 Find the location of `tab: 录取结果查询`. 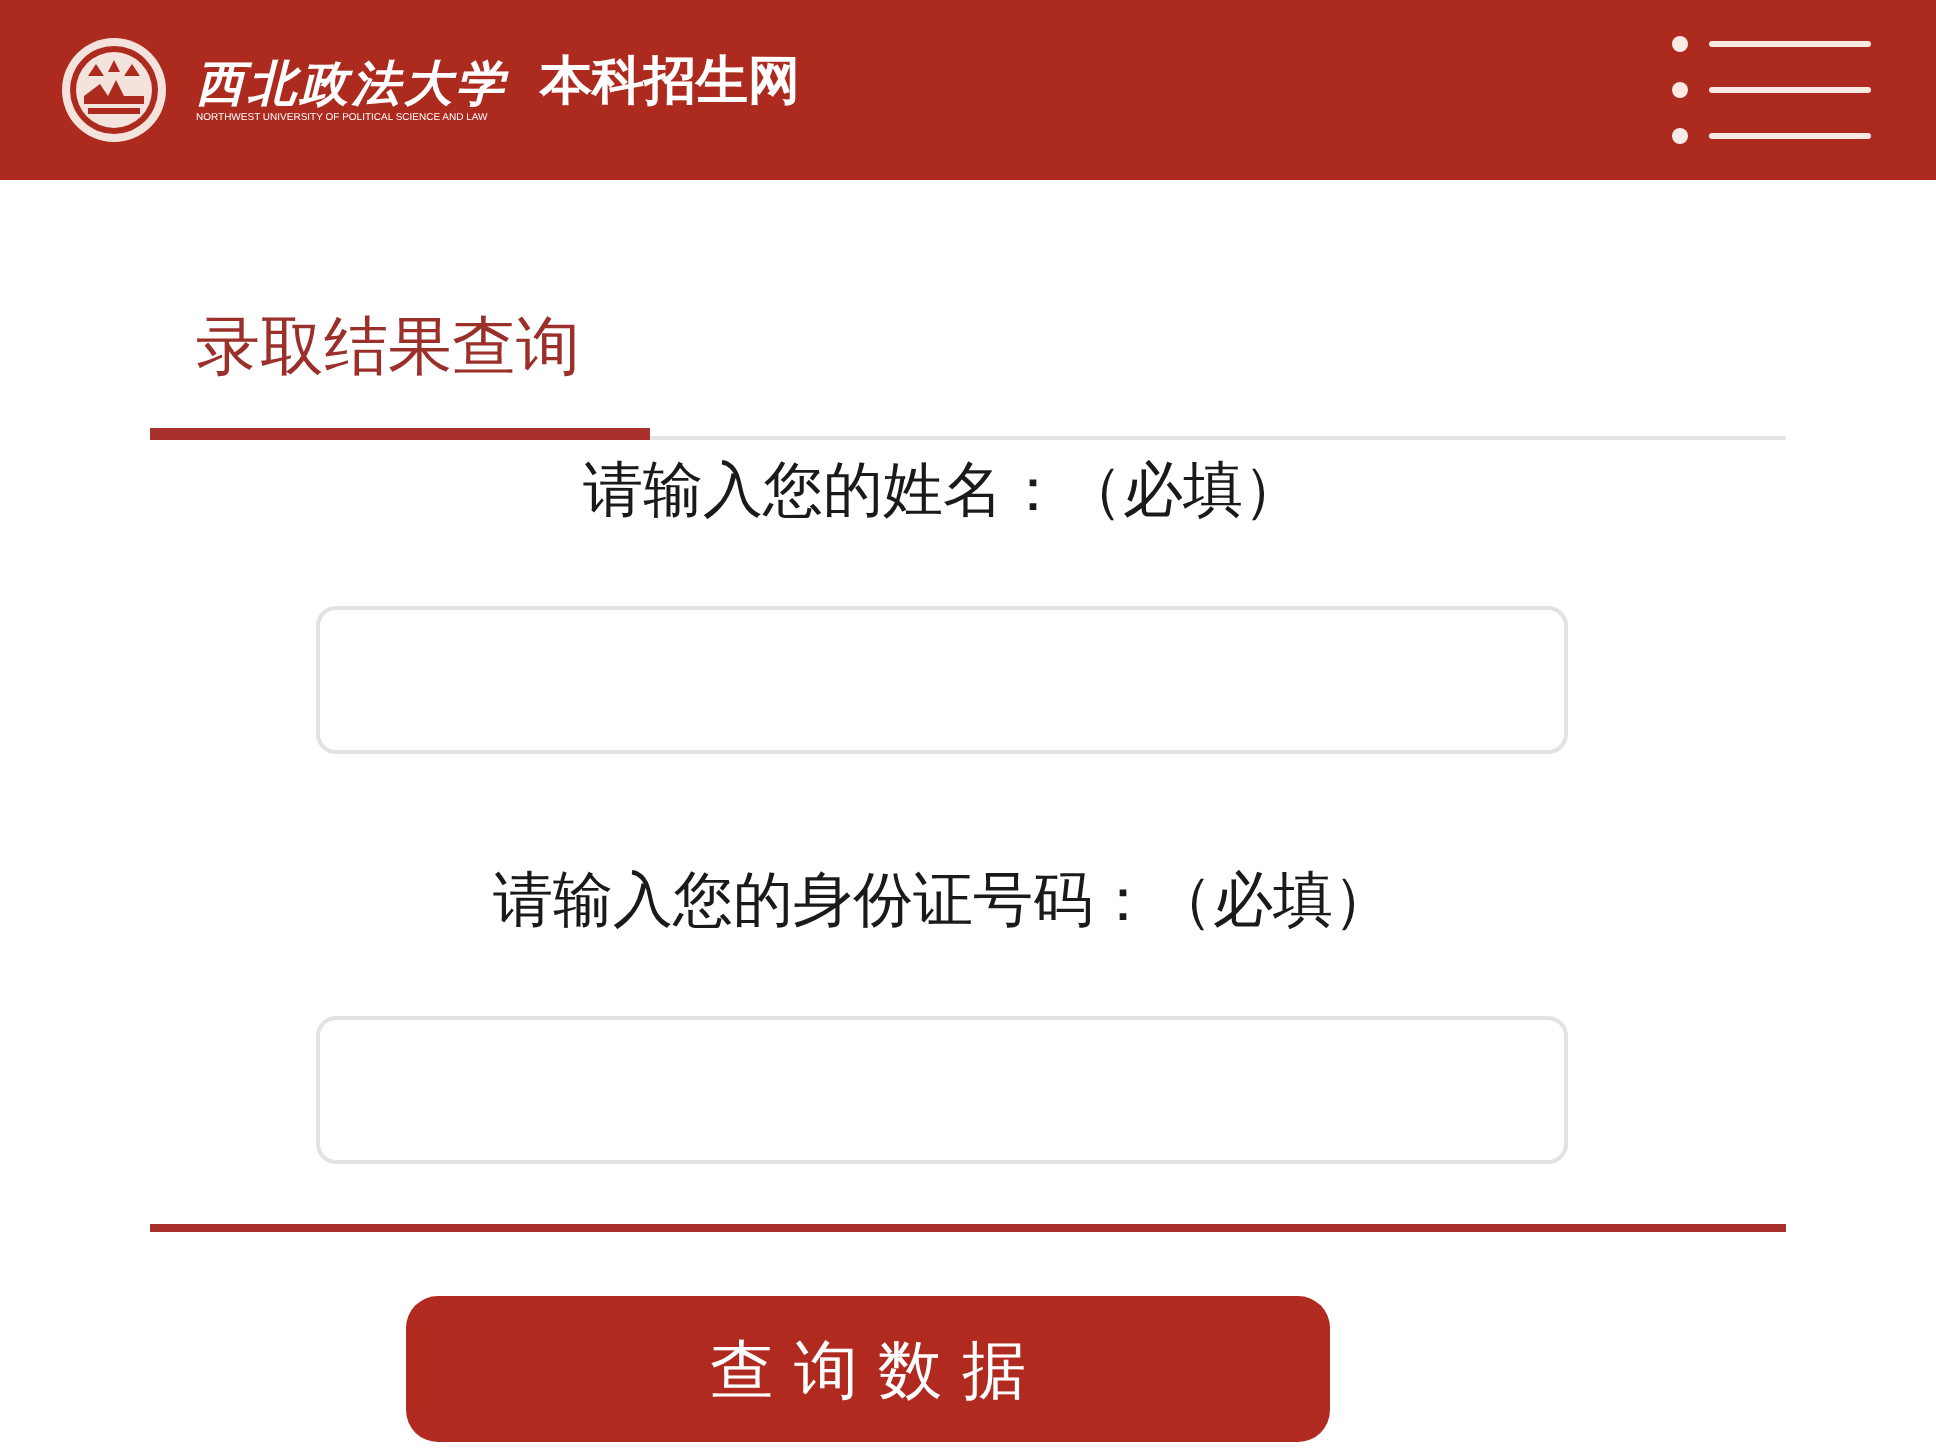

tab: 录取结果查询 is located at coordinates (400, 360).